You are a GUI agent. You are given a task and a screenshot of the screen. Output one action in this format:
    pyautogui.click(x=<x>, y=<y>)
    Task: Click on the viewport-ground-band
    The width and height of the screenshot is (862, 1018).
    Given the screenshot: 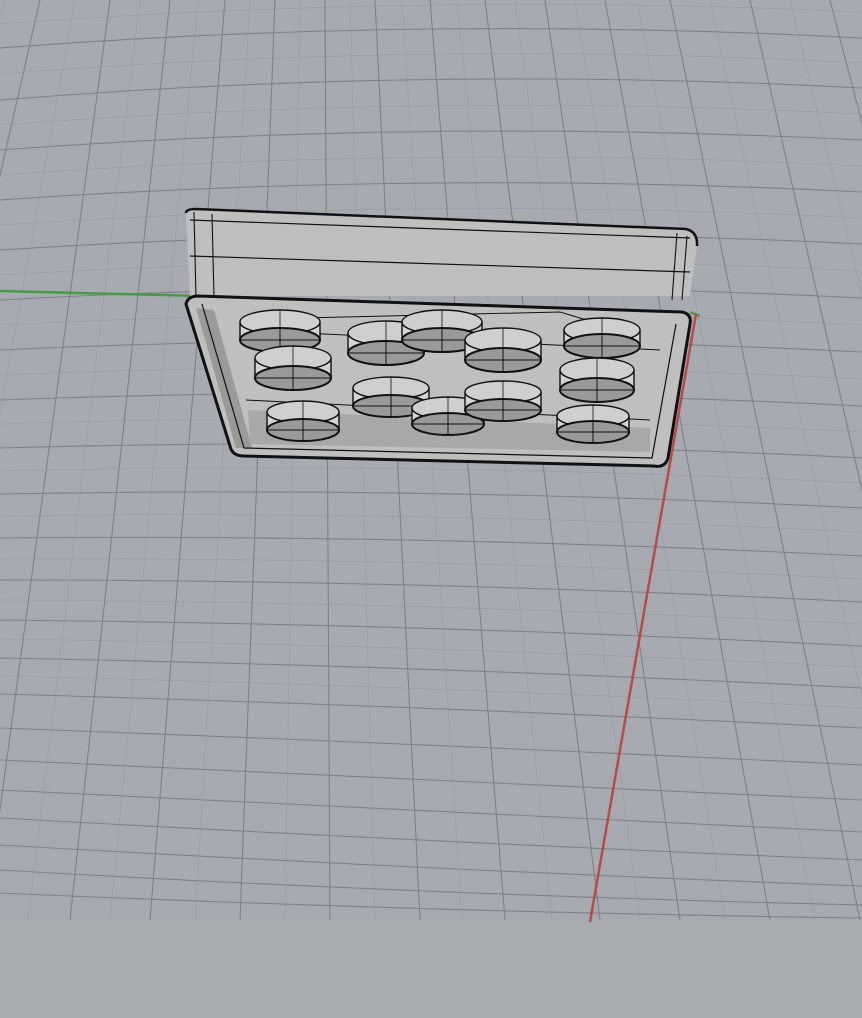 What is the action you would take?
    pyautogui.click(x=431, y=970)
    